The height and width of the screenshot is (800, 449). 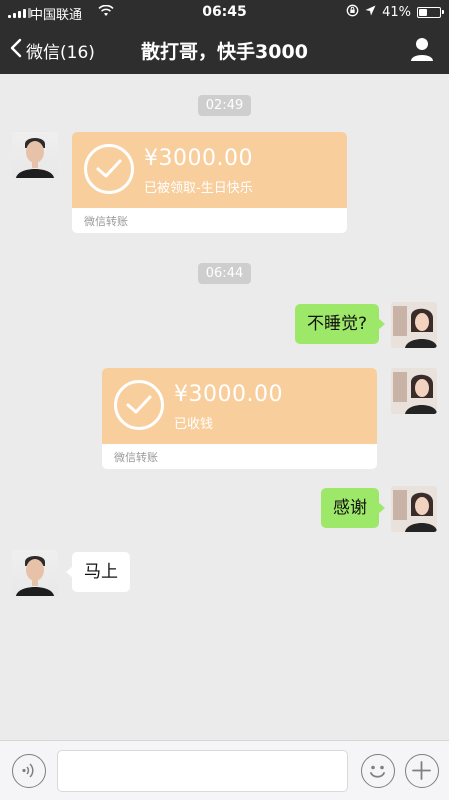 I want to click on lock-rotation-icon, so click(x=352, y=12).